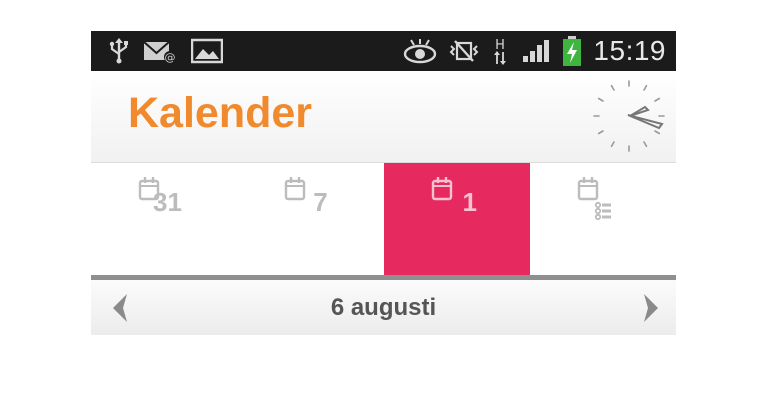  I want to click on vibrate-icon, so click(464, 51).